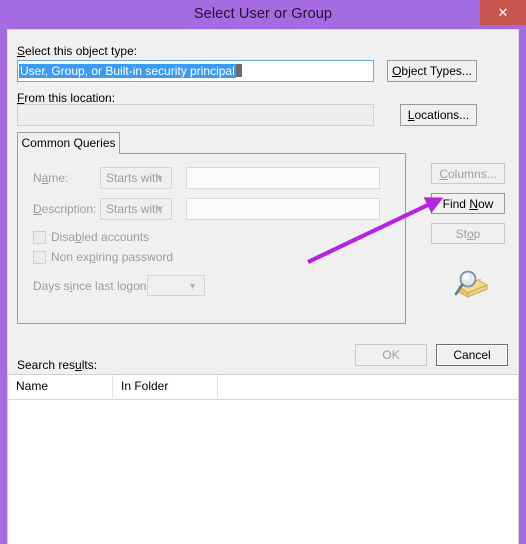 This screenshot has width=526, height=544. I want to click on search-results-header: Name In Folder, so click(263, 387).